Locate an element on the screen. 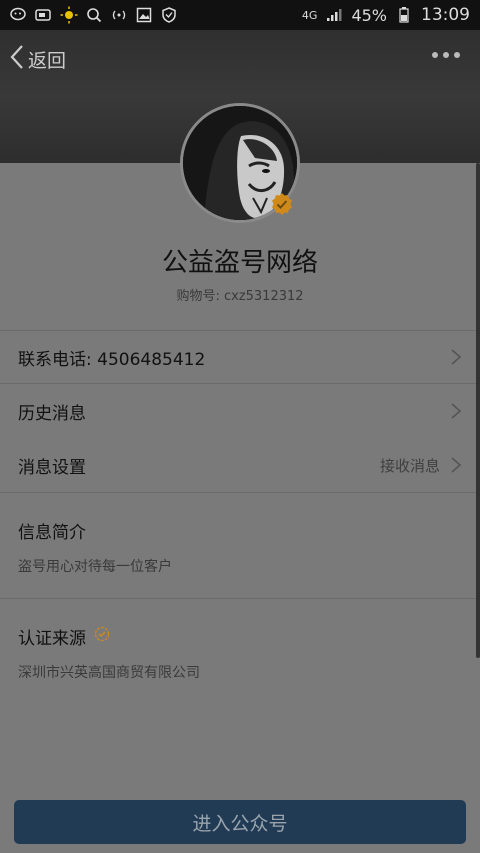  account-id: 购物号: cxz5312312 is located at coordinates (240, 296).